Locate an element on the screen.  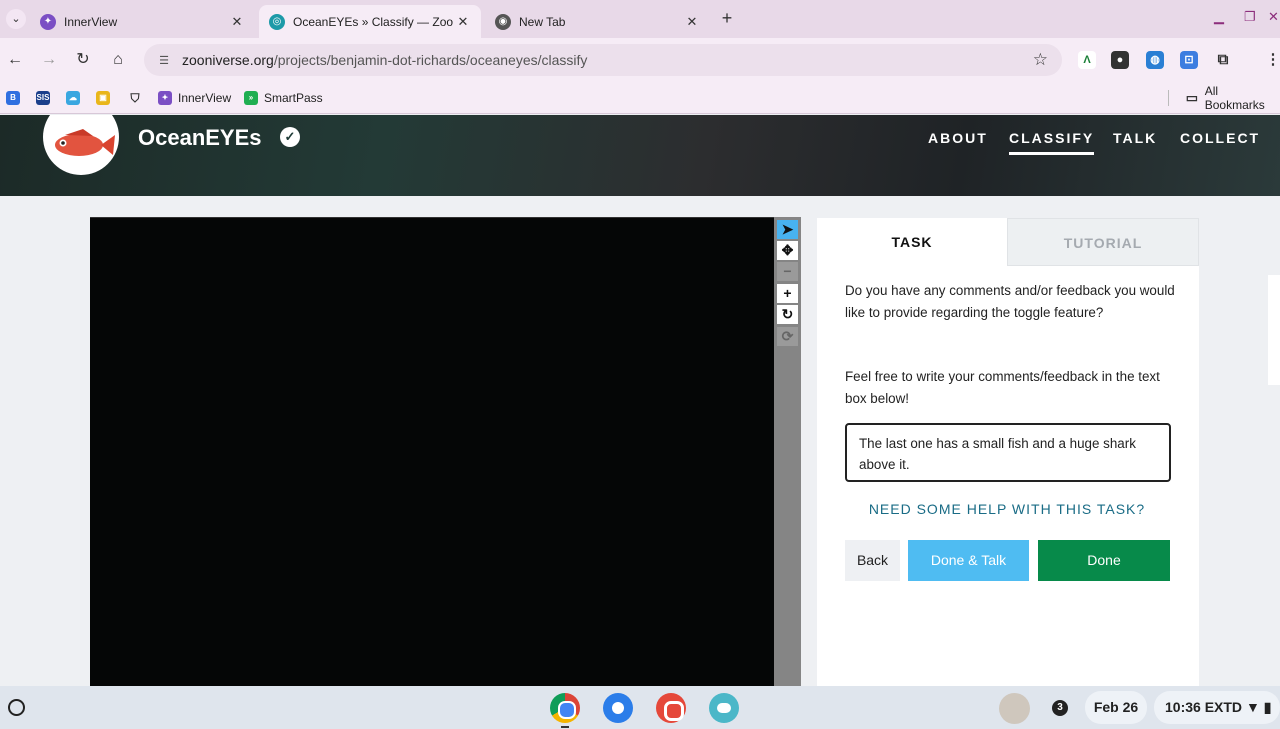
tab-tutorial: TUTORIAL is located at coordinates (1103, 242).